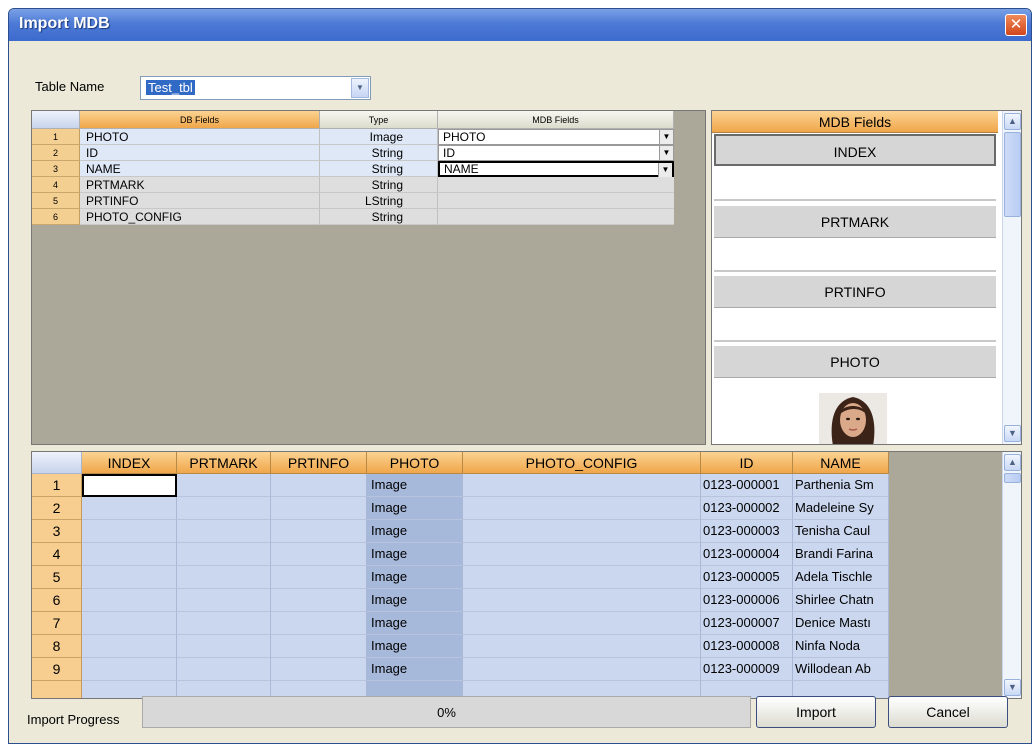  What do you see at coordinates (415, 463) in the screenshot?
I see `header-photo: PHOTO` at bounding box center [415, 463].